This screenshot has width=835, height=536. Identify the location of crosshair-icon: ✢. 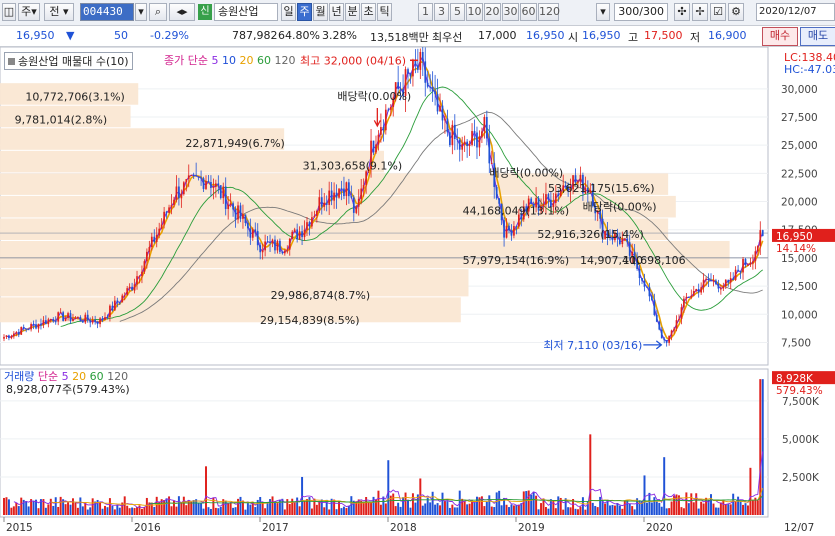
(700, 12).